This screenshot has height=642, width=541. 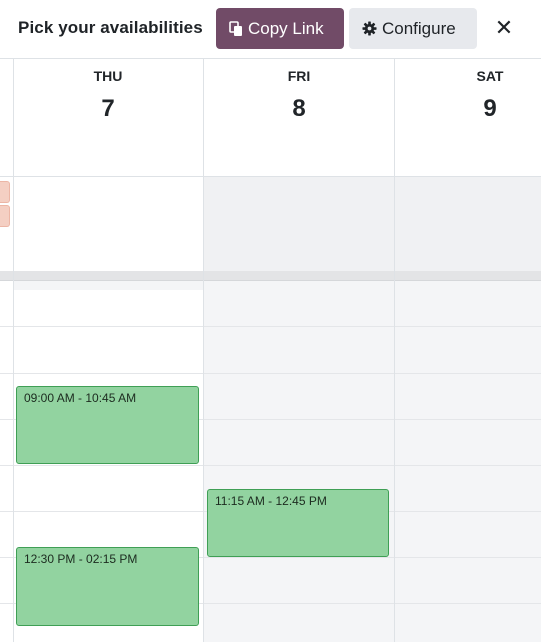 I want to click on copy-link-label: Copy Link, so click(x=286, y=28).